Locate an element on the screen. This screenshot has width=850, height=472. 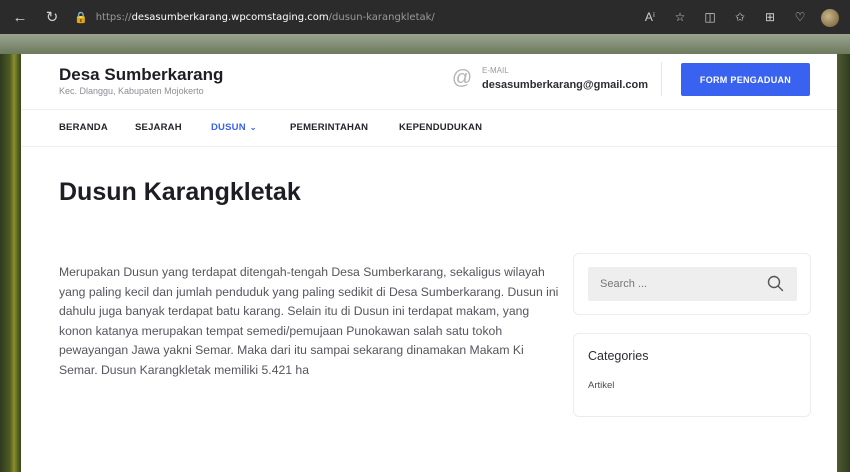
categories-title: Categories is located at coordinates (618, 356).